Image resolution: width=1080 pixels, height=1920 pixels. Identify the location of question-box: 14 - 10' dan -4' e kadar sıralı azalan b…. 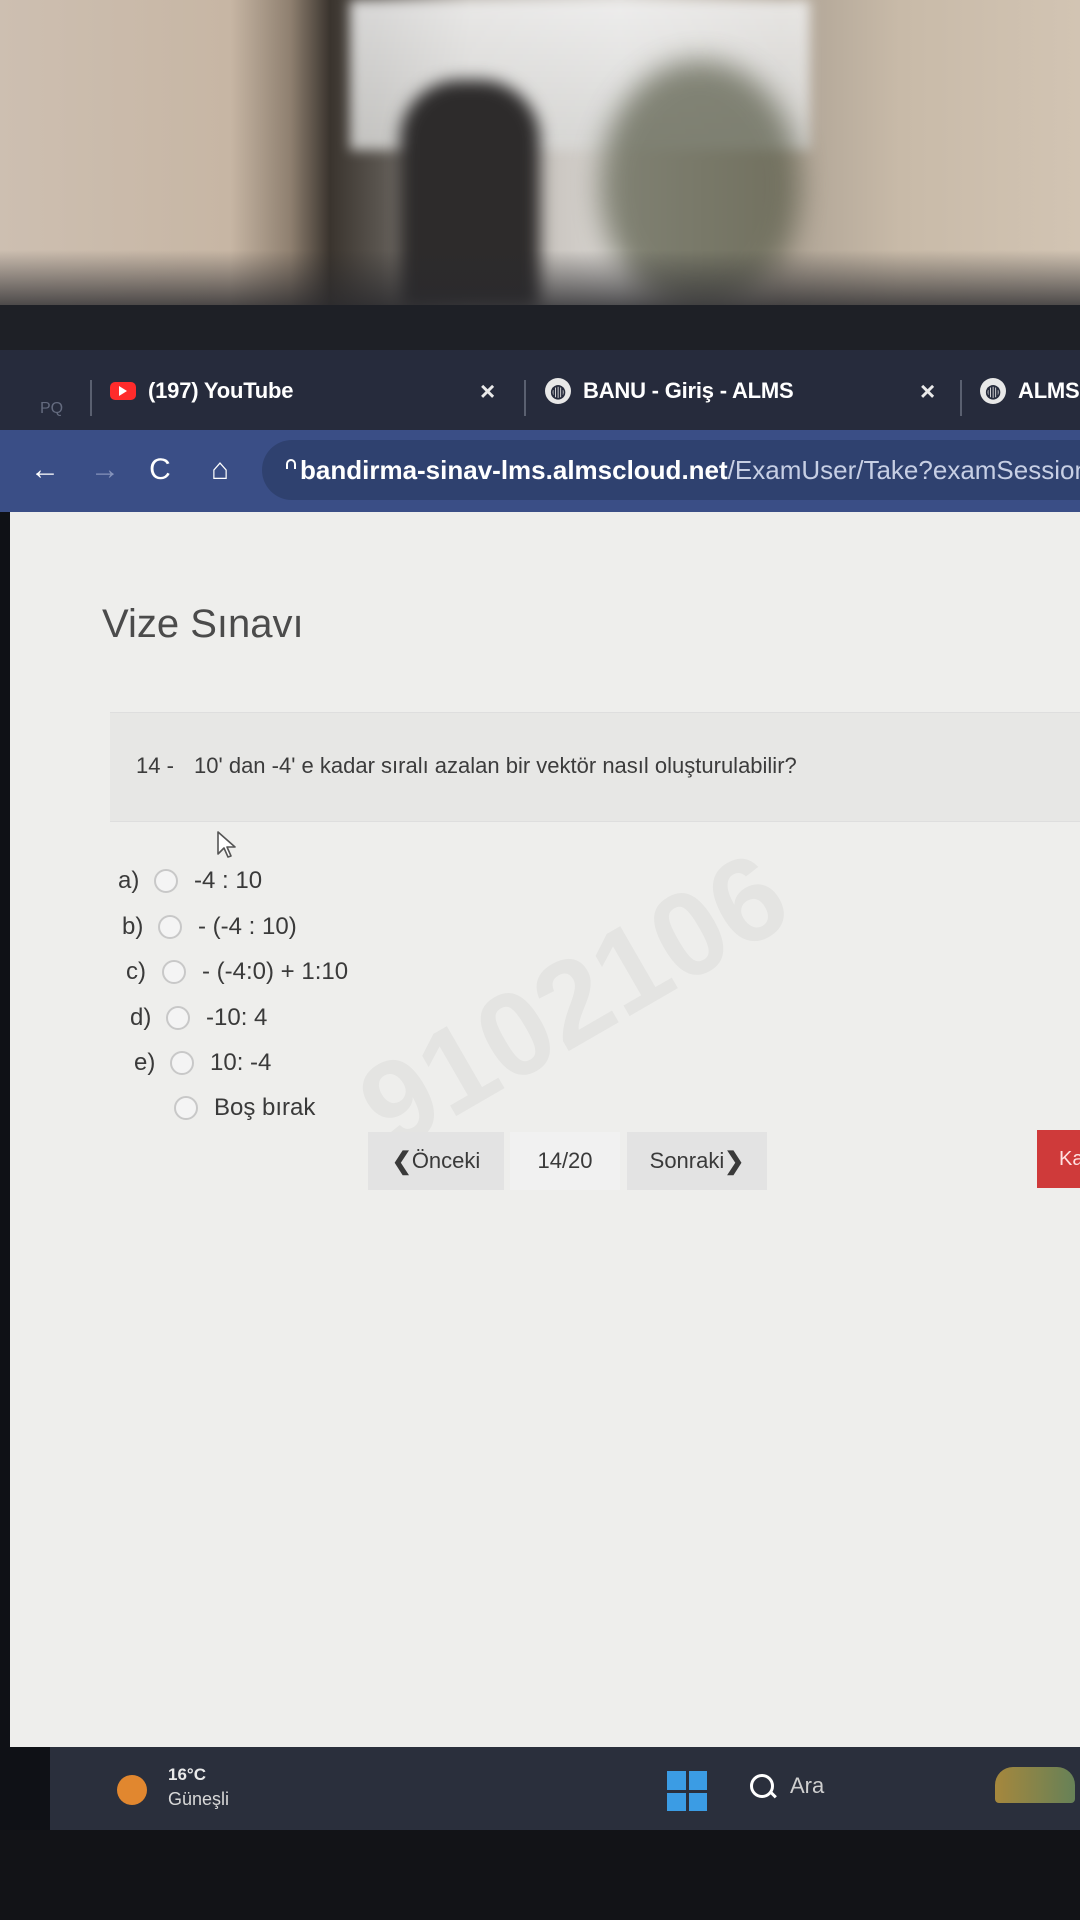
(595, 767).